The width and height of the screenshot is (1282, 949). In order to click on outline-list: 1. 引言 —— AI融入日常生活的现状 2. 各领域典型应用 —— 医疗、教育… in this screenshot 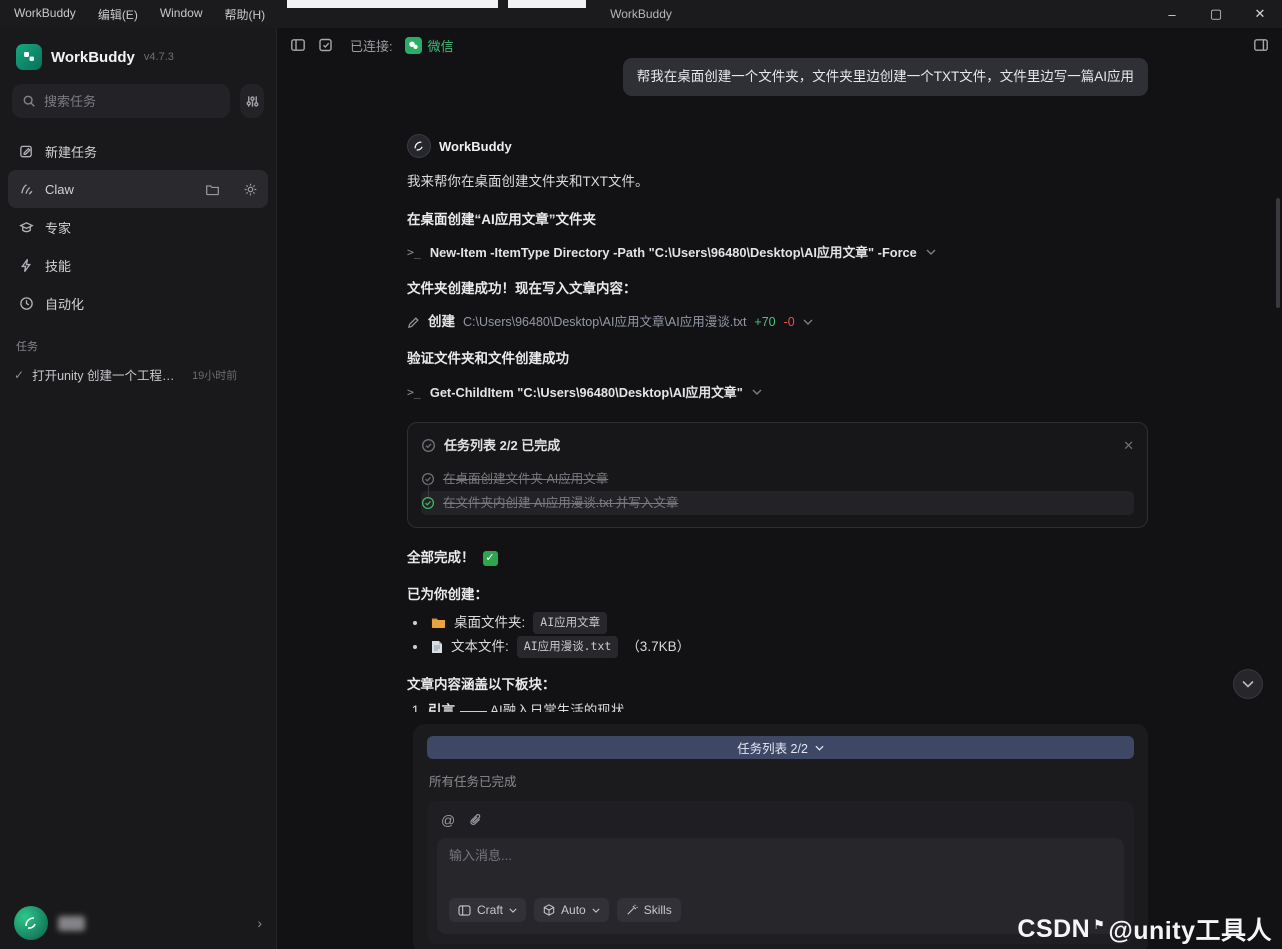, I will do `click(777, 706)`.